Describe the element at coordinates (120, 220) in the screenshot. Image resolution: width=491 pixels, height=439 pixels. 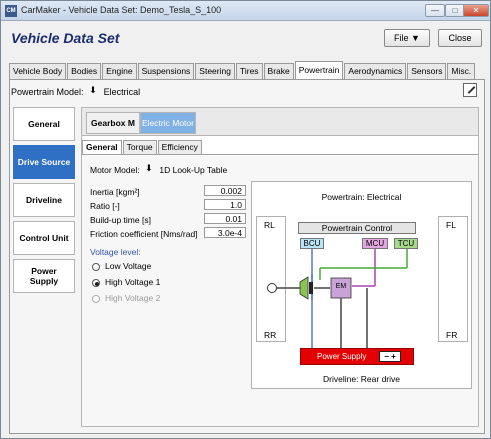
I see `param-label: Build-up time [s]` at that location.